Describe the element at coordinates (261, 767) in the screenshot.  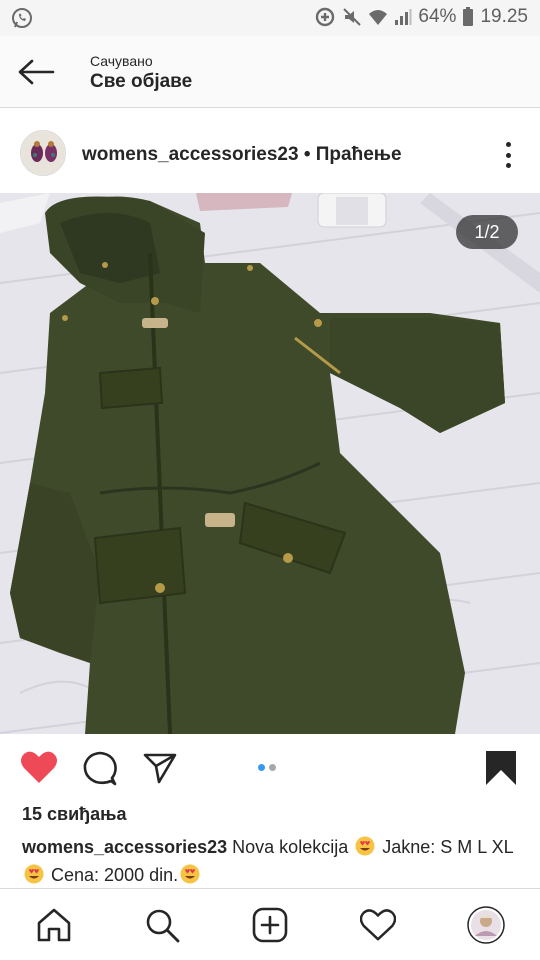
I see `carousel-dot-active` at that location.